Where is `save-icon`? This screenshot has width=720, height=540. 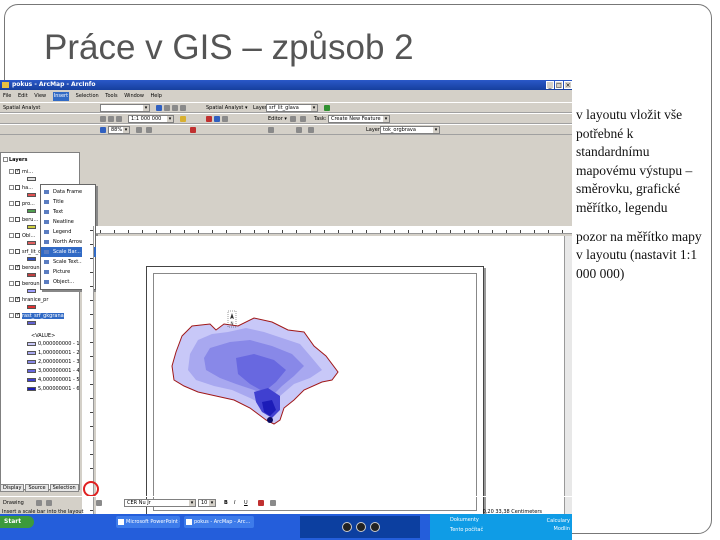 save-icon is located at coordinates (175, 108).